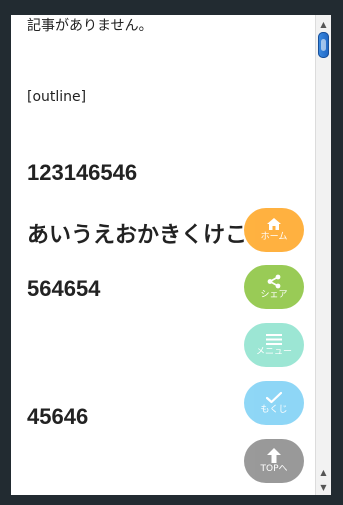 Image resolution: width=343 pixels, height=505 pixels. I want to click on vertical-scrollbar: ▲ ▲ ▼, so click(323, 255).